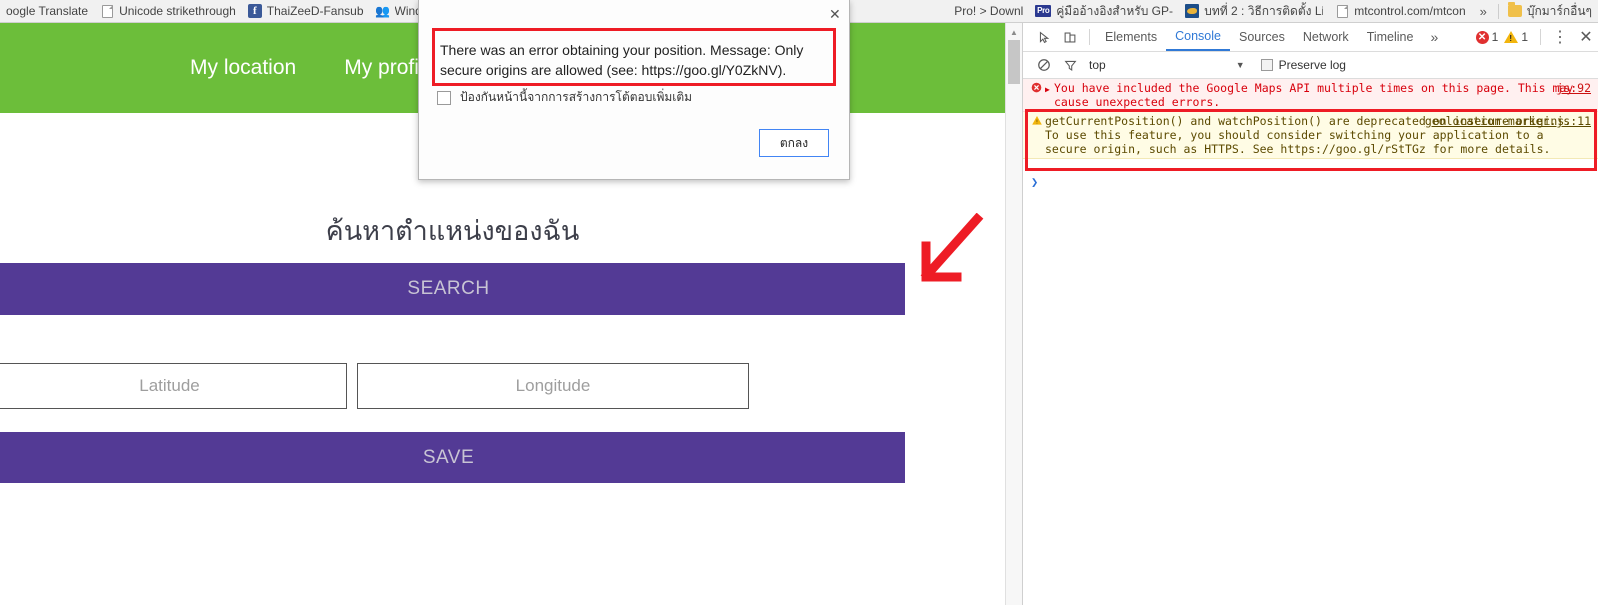 This screenshot has width=1598, height=605. I want to click on devtools-menu-icon: ⋮, so click(1560, 37).